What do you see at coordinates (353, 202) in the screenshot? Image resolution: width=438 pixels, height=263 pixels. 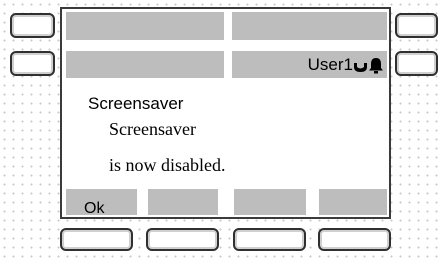 I see `softkey-label-4-bg` at bounding box center [353, 202].